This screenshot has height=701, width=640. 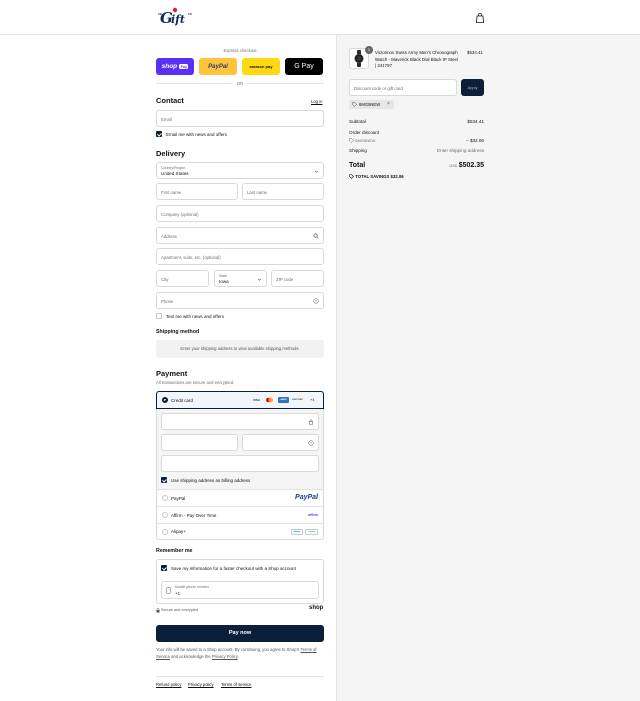 What do you see at coordinates (311, 422) in the screenshot?
I see `lock-icon` at bounding box center [311, 422].